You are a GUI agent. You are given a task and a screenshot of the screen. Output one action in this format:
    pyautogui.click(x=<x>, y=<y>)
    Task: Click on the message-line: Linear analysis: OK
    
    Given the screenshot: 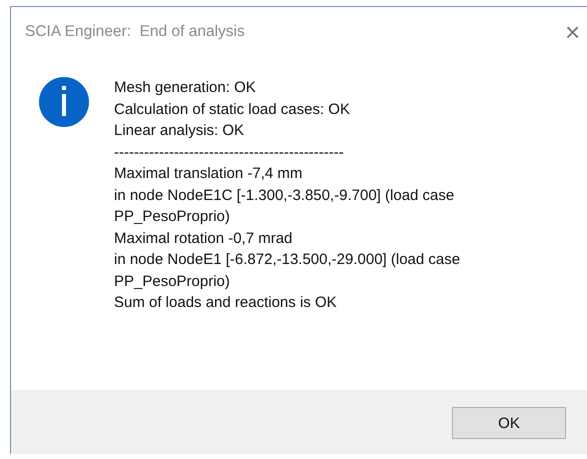 What is the action you would take?
    pyautogui.click(x=180, y=131)
    